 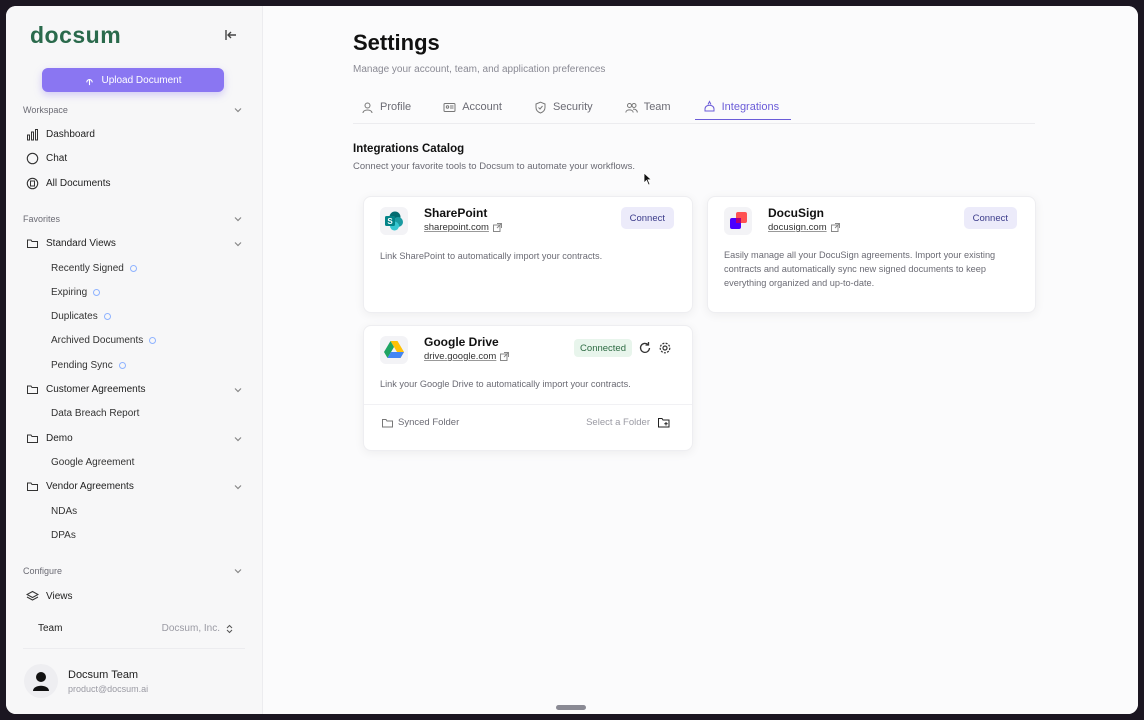 I want to click on select-folder-button: Select a Folder, so click(x=628, y=422).